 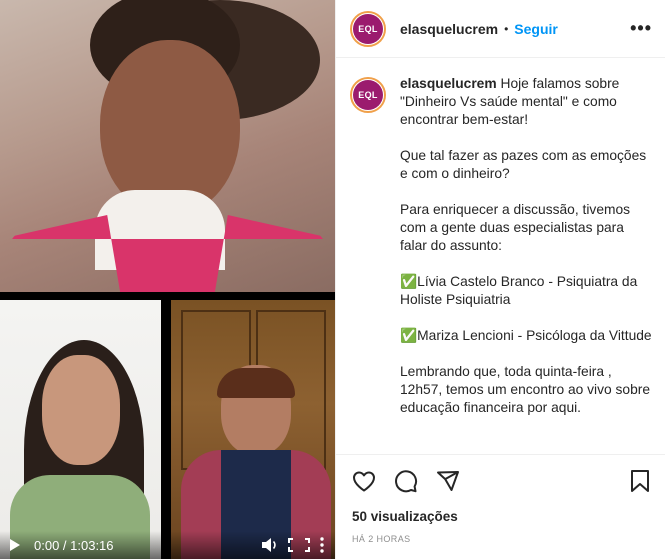 I want to click on post-header: EQL elasquelucrem • Seguir •••, so click(x=500, y=29).